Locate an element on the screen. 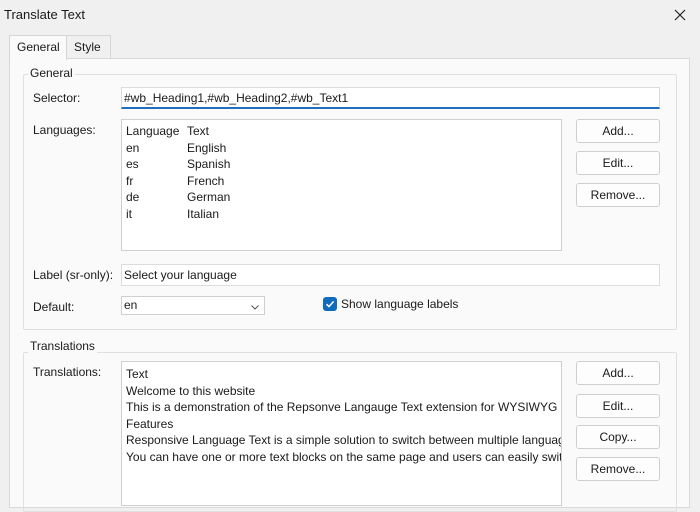 This screenshot has height=512, width=700. list-item: Welcome to this website is located at coordinates (341, 391).